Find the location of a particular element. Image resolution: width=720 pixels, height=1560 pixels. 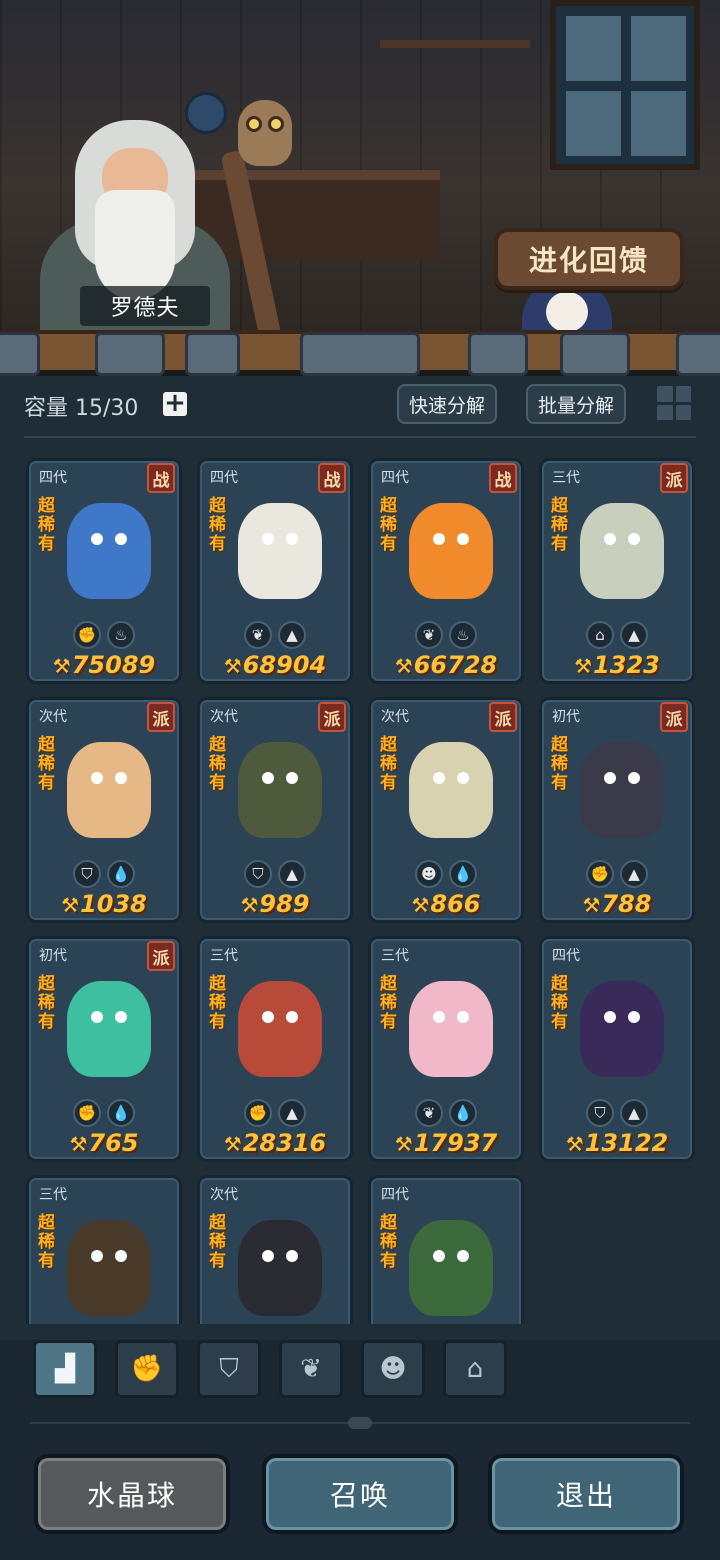

filter-tab-all-icon: ▟ is located at coordinates (65, 1369).